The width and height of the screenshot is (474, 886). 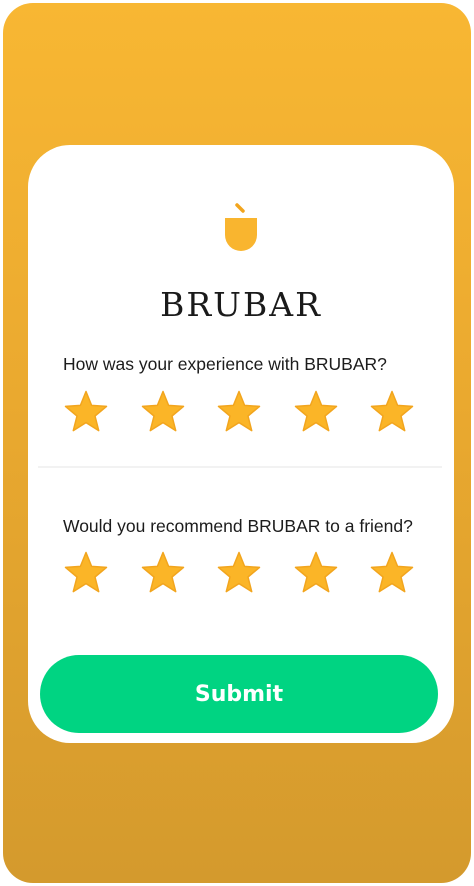 What do you see at coordinates (241, 304) in the screenshot?
I see `brand-name: BRUBAR` at bounding box center [241, 304].